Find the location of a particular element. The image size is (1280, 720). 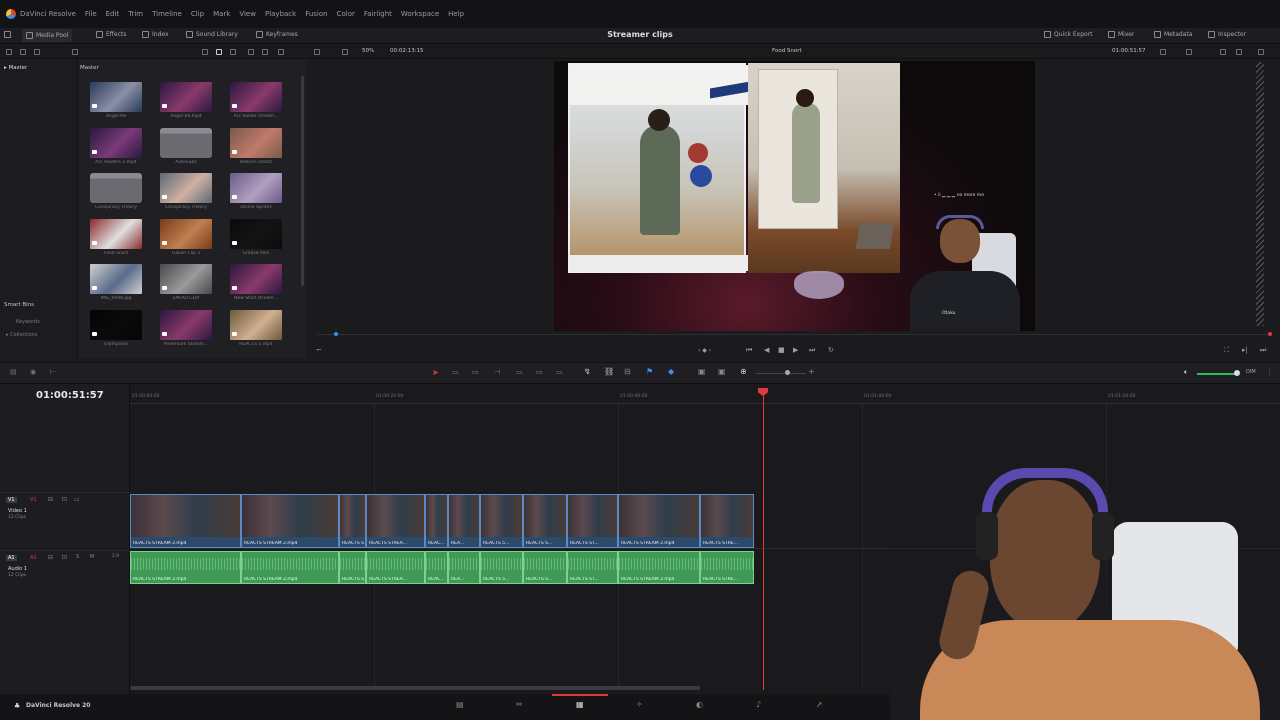

zoom-icon: ⊕ is located at coordinates (743, 371).